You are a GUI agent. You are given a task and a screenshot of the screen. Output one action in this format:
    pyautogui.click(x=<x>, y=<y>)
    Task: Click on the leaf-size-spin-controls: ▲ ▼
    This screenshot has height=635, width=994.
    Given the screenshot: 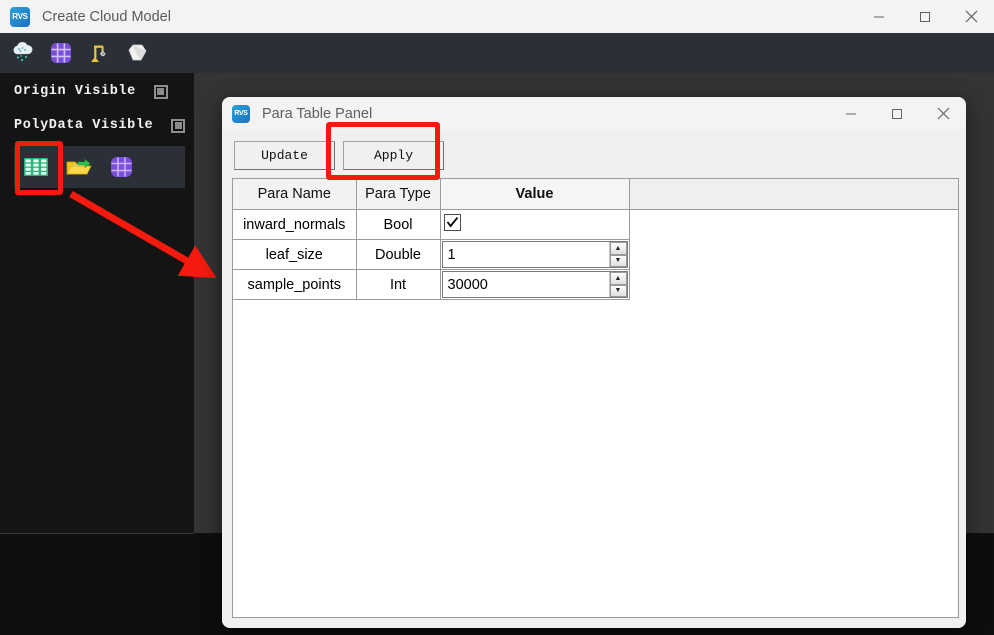 What is the action you would take?
    pyautogui.click(x=617, y=254)
    